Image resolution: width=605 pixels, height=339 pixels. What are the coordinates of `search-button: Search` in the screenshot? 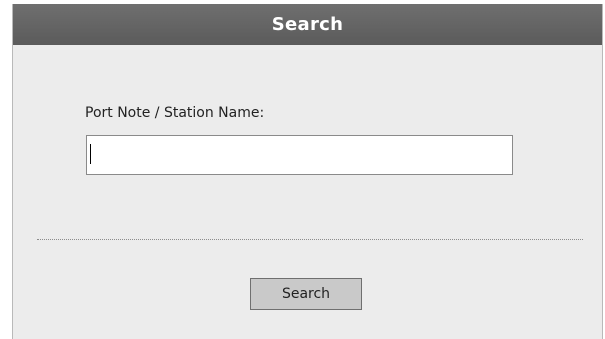 It's located at (306, 294).